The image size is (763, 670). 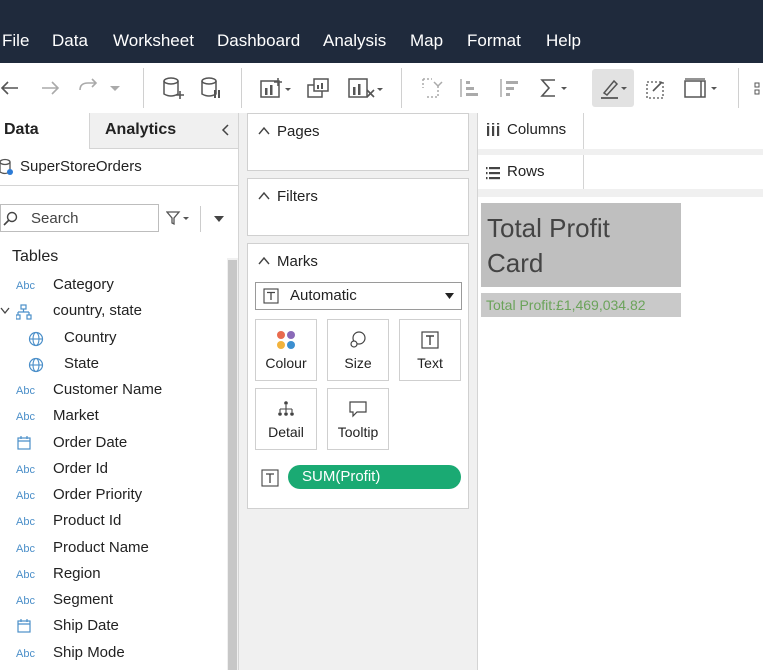 I want to click on menu-worksheet: Worksheet, so click(x=153, y=41).